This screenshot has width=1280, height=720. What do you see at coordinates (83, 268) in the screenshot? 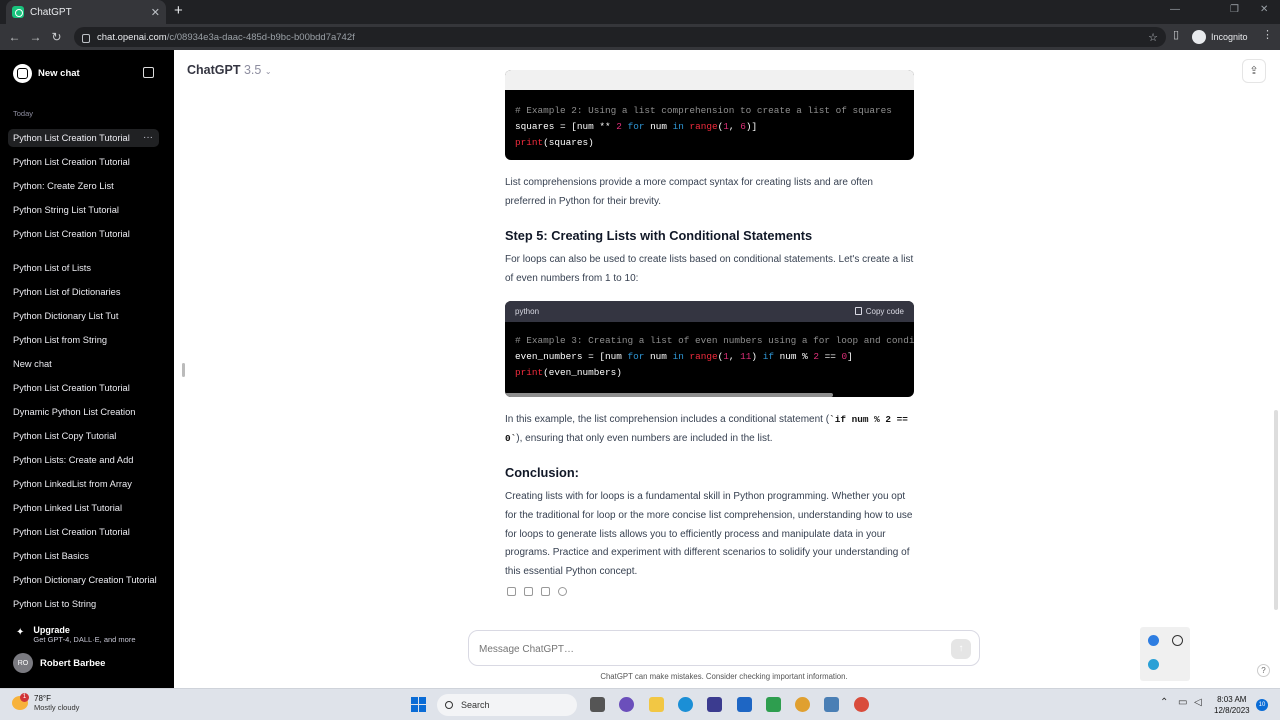
I see `sidebar-chat-item: Python List of Lists` at bounding box center [83, 268].